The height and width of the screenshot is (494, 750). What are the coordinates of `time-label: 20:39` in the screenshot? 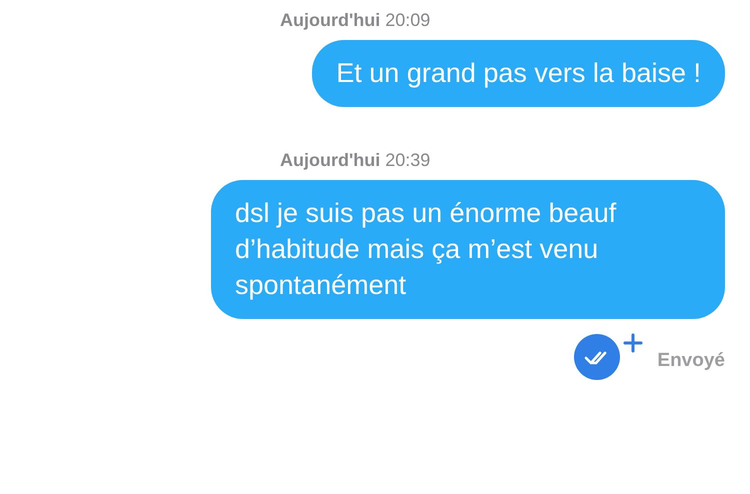 It's located at (407, 160).